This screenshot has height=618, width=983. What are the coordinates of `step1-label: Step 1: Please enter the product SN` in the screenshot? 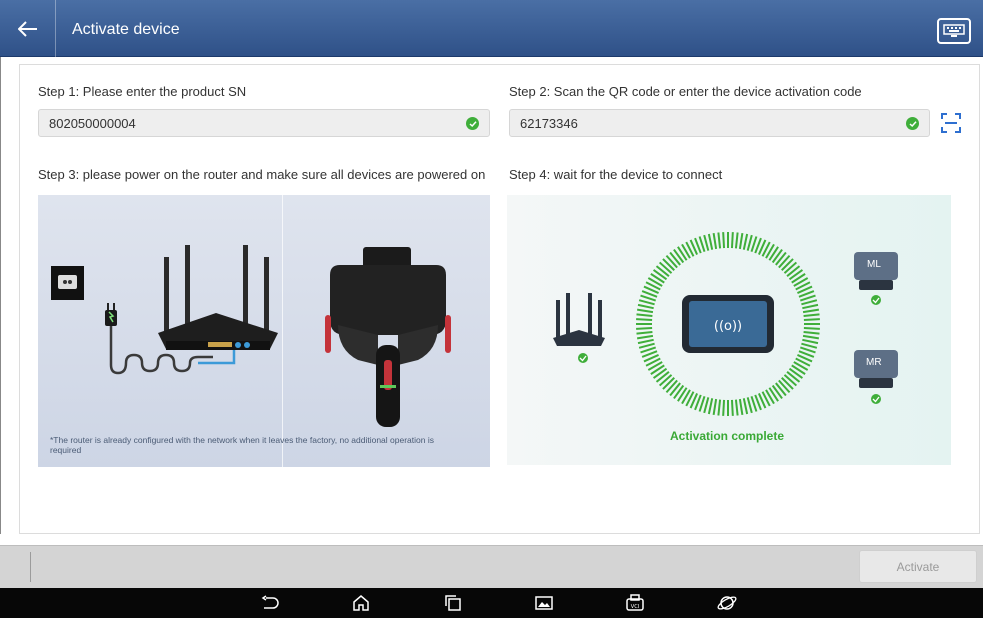 It's located at (142, 91).